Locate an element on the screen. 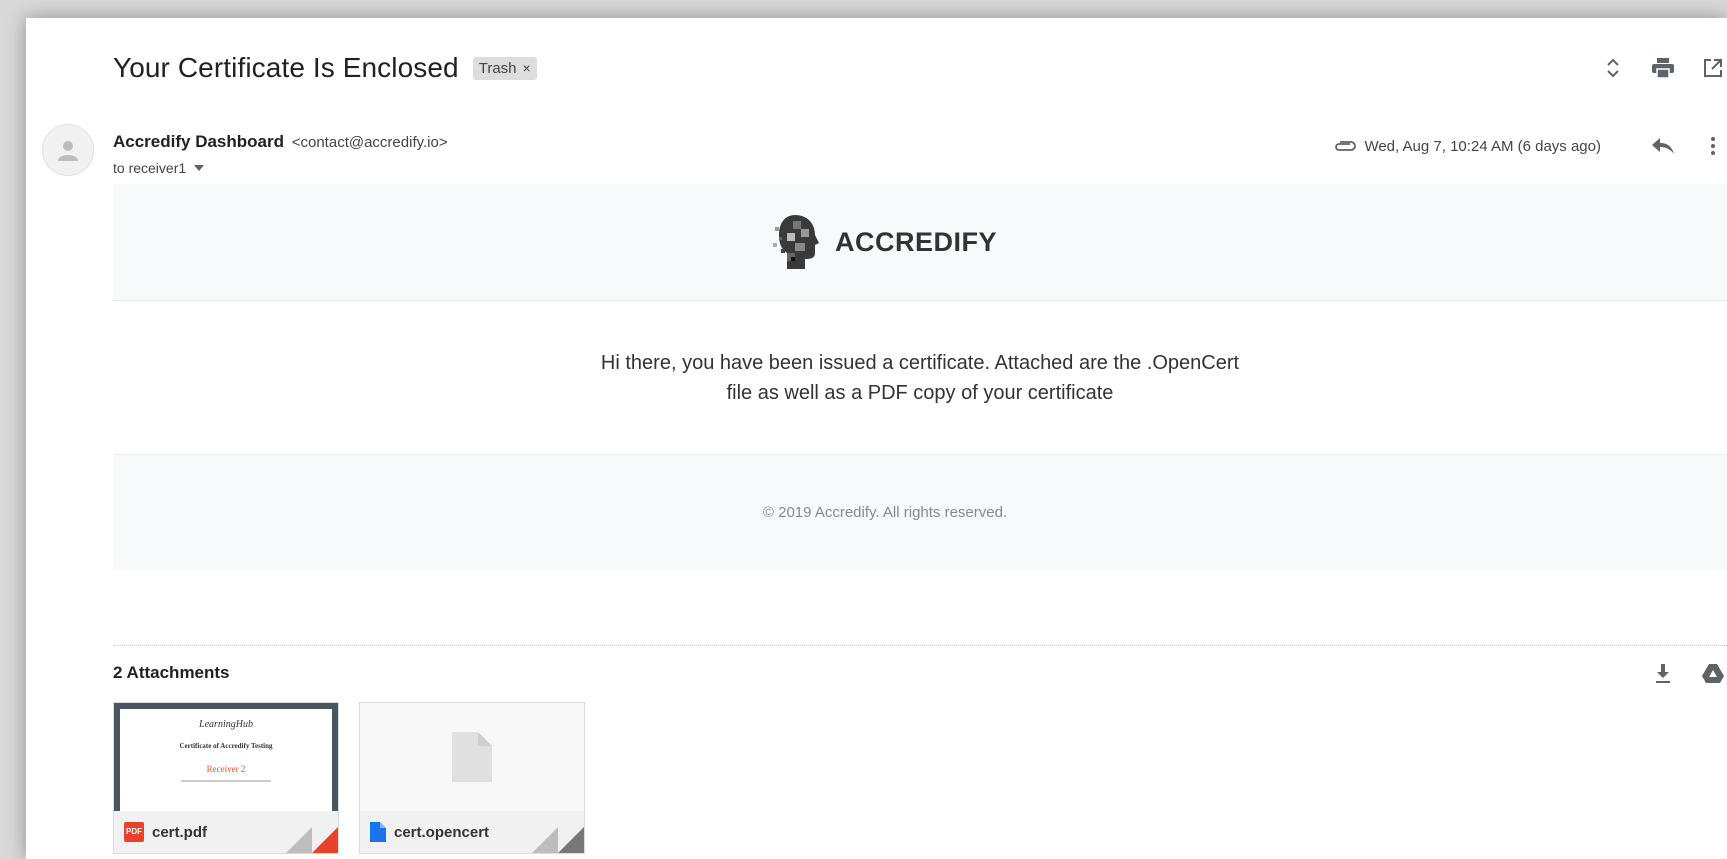 The width and height of the screenshot is (1727, 859). message-meta: Wed, Aug 7, 10:24 AM (6 days ago) is located at coordinates (1530, 146).